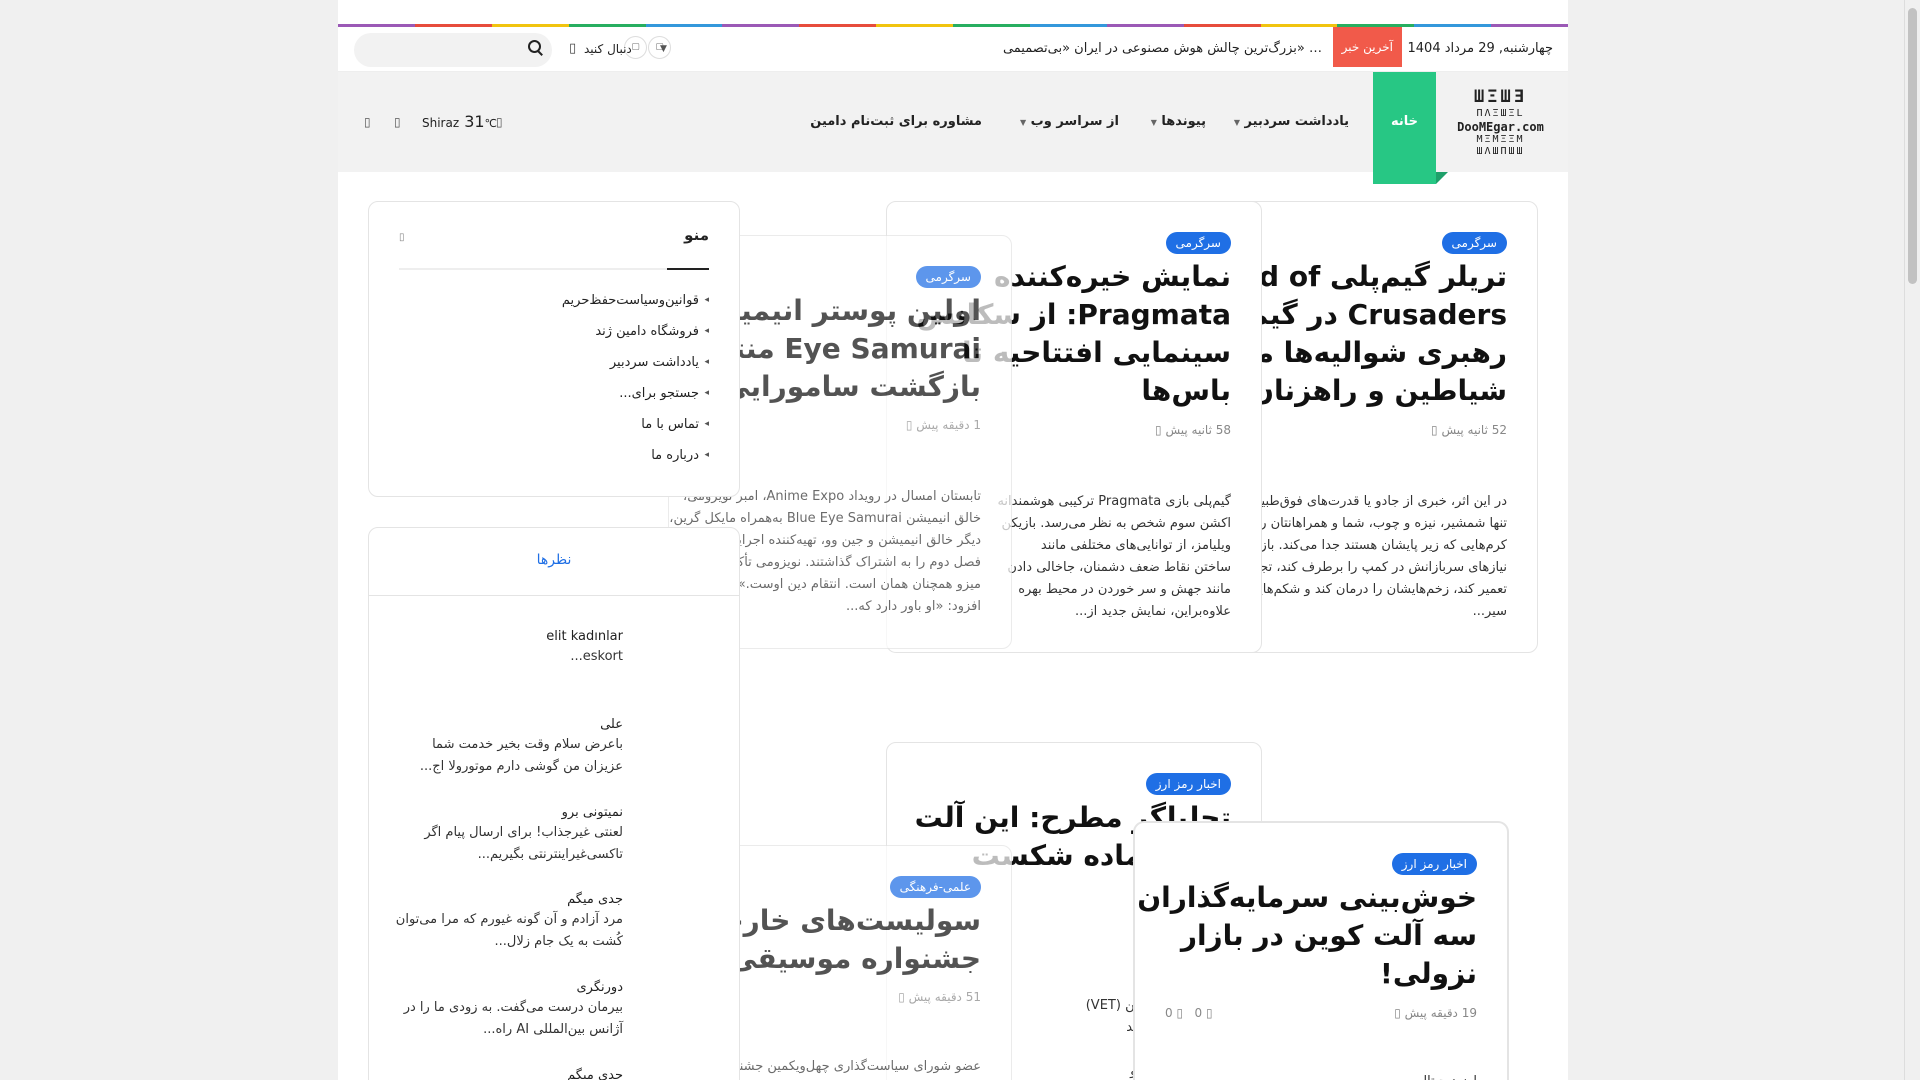  I want to click on menu-item: قوانین‌وسیاست‌حفظ‌حریم, so click(630, 300).